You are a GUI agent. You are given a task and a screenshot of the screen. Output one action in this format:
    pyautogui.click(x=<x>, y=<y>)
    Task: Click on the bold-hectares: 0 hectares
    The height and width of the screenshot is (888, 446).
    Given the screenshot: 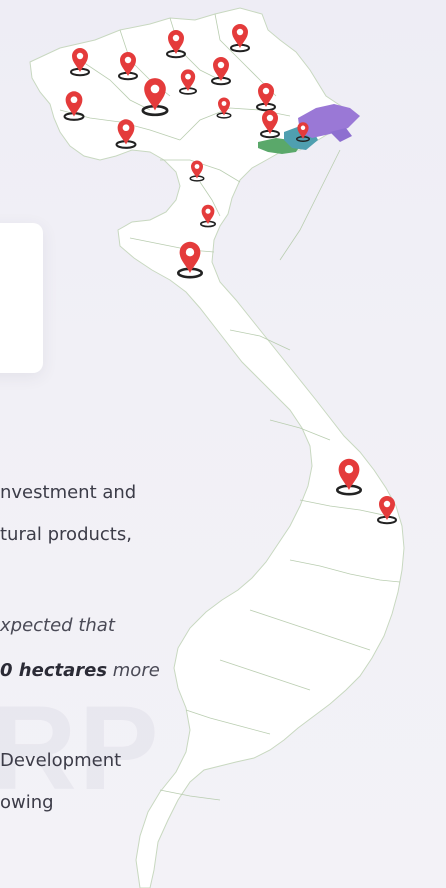 What is the action you would take?
    pyautogui.click(x=54, y=670)
    